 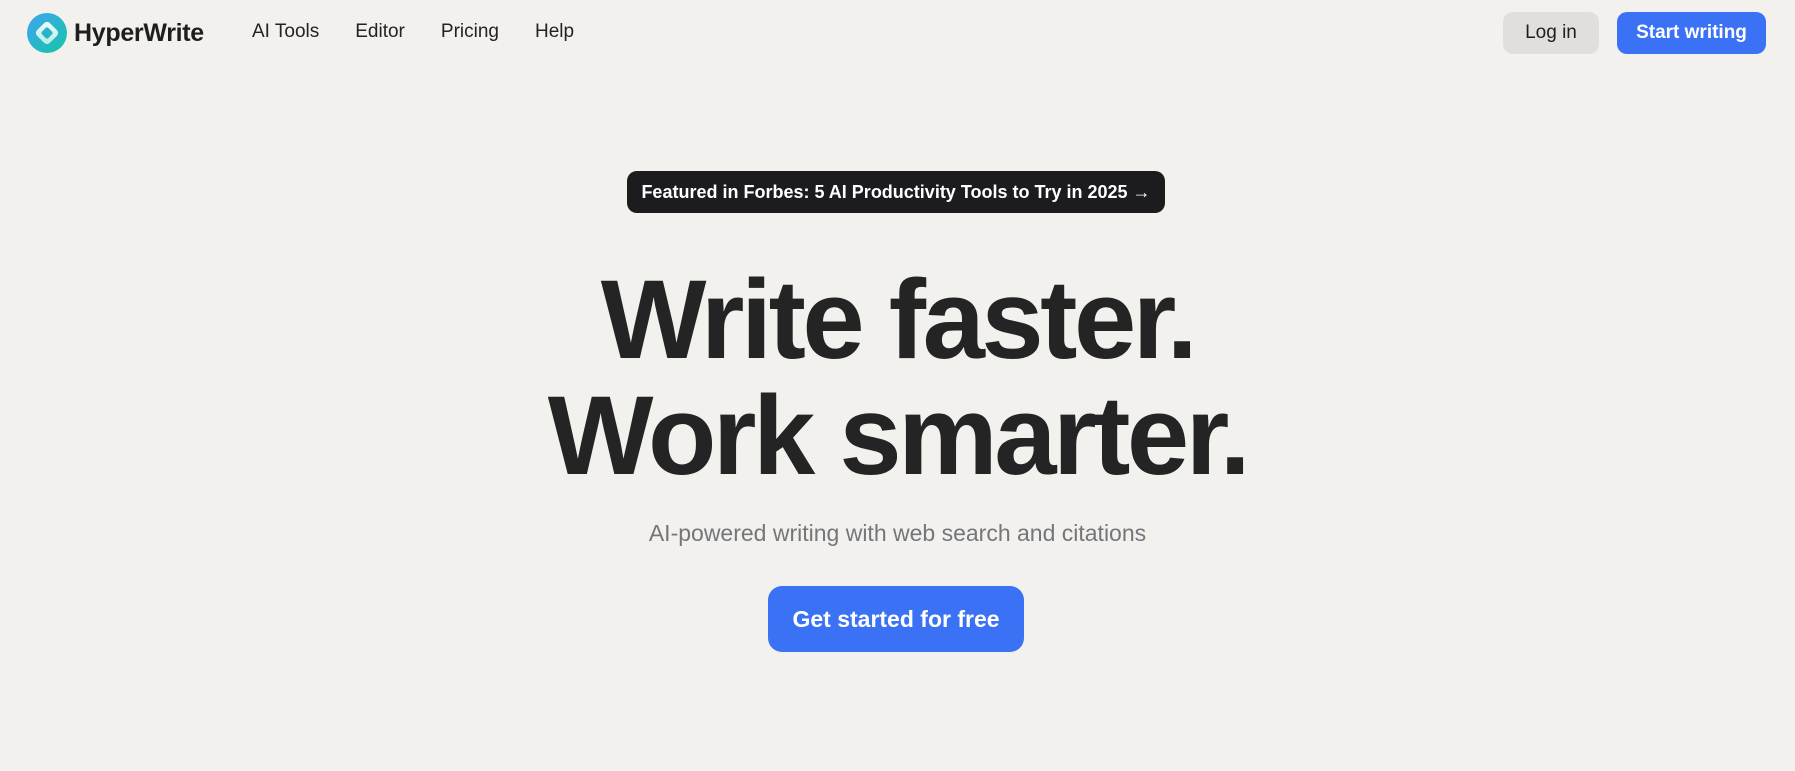 I want to click on primary-nav: AI Tools Editor Pricing Help, so click(x=431, y=32).